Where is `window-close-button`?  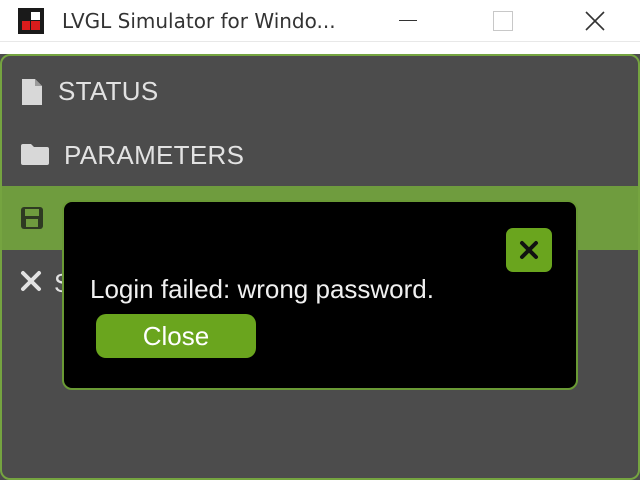 window-close-button is located at coordinates (595, 21).